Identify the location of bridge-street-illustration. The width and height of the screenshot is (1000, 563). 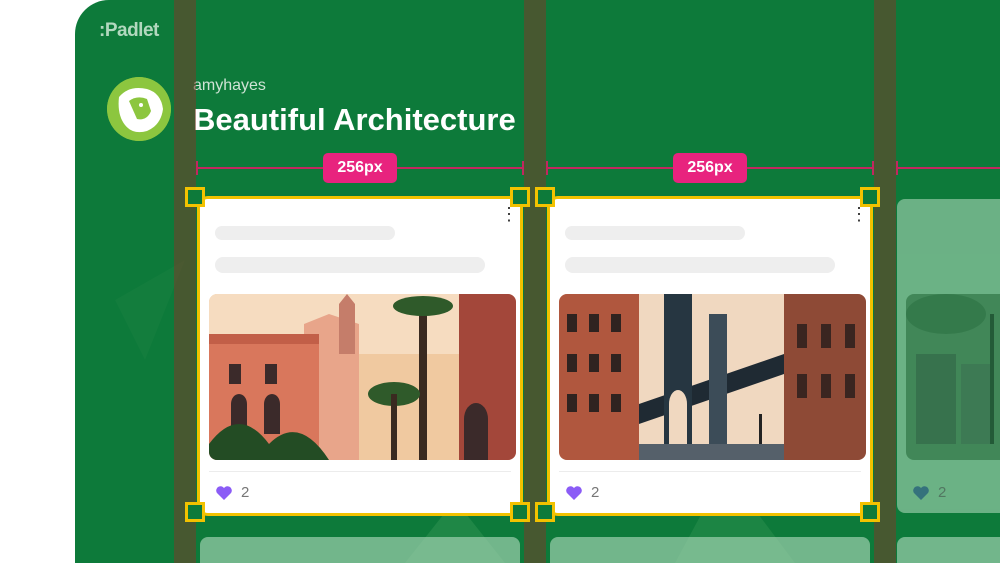
(712, 377).